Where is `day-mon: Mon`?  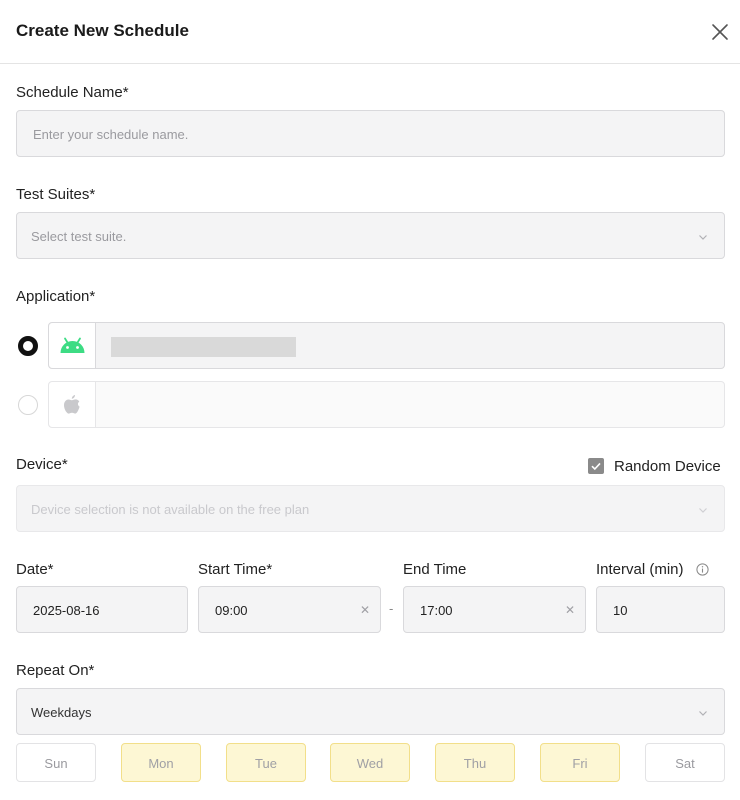 day-mon: Mon is located at coordinates (161, 762).